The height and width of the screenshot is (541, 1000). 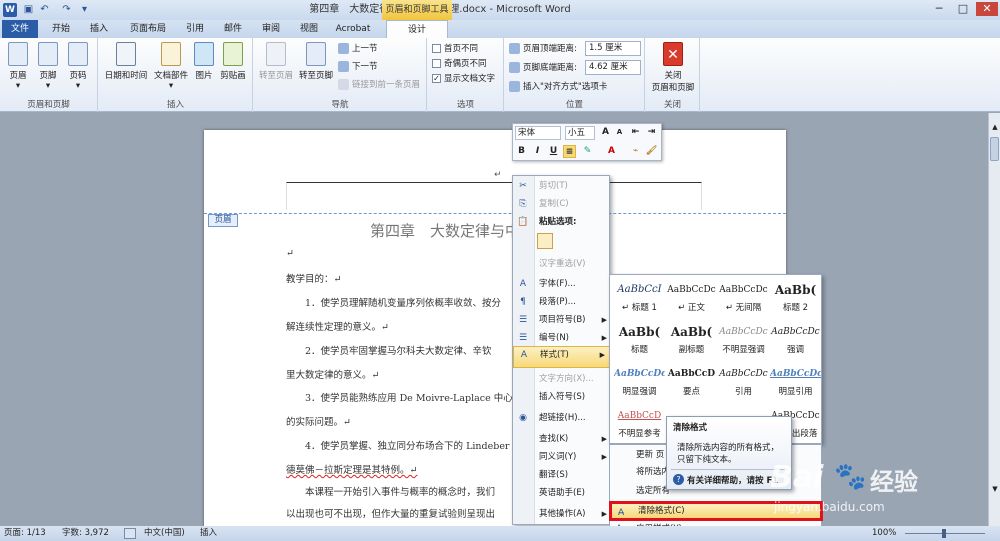 What do you see at coordinates (358, 49) in the screenshot?
I see `prev-section-button: 上一节` at bounding box center [358, 49].